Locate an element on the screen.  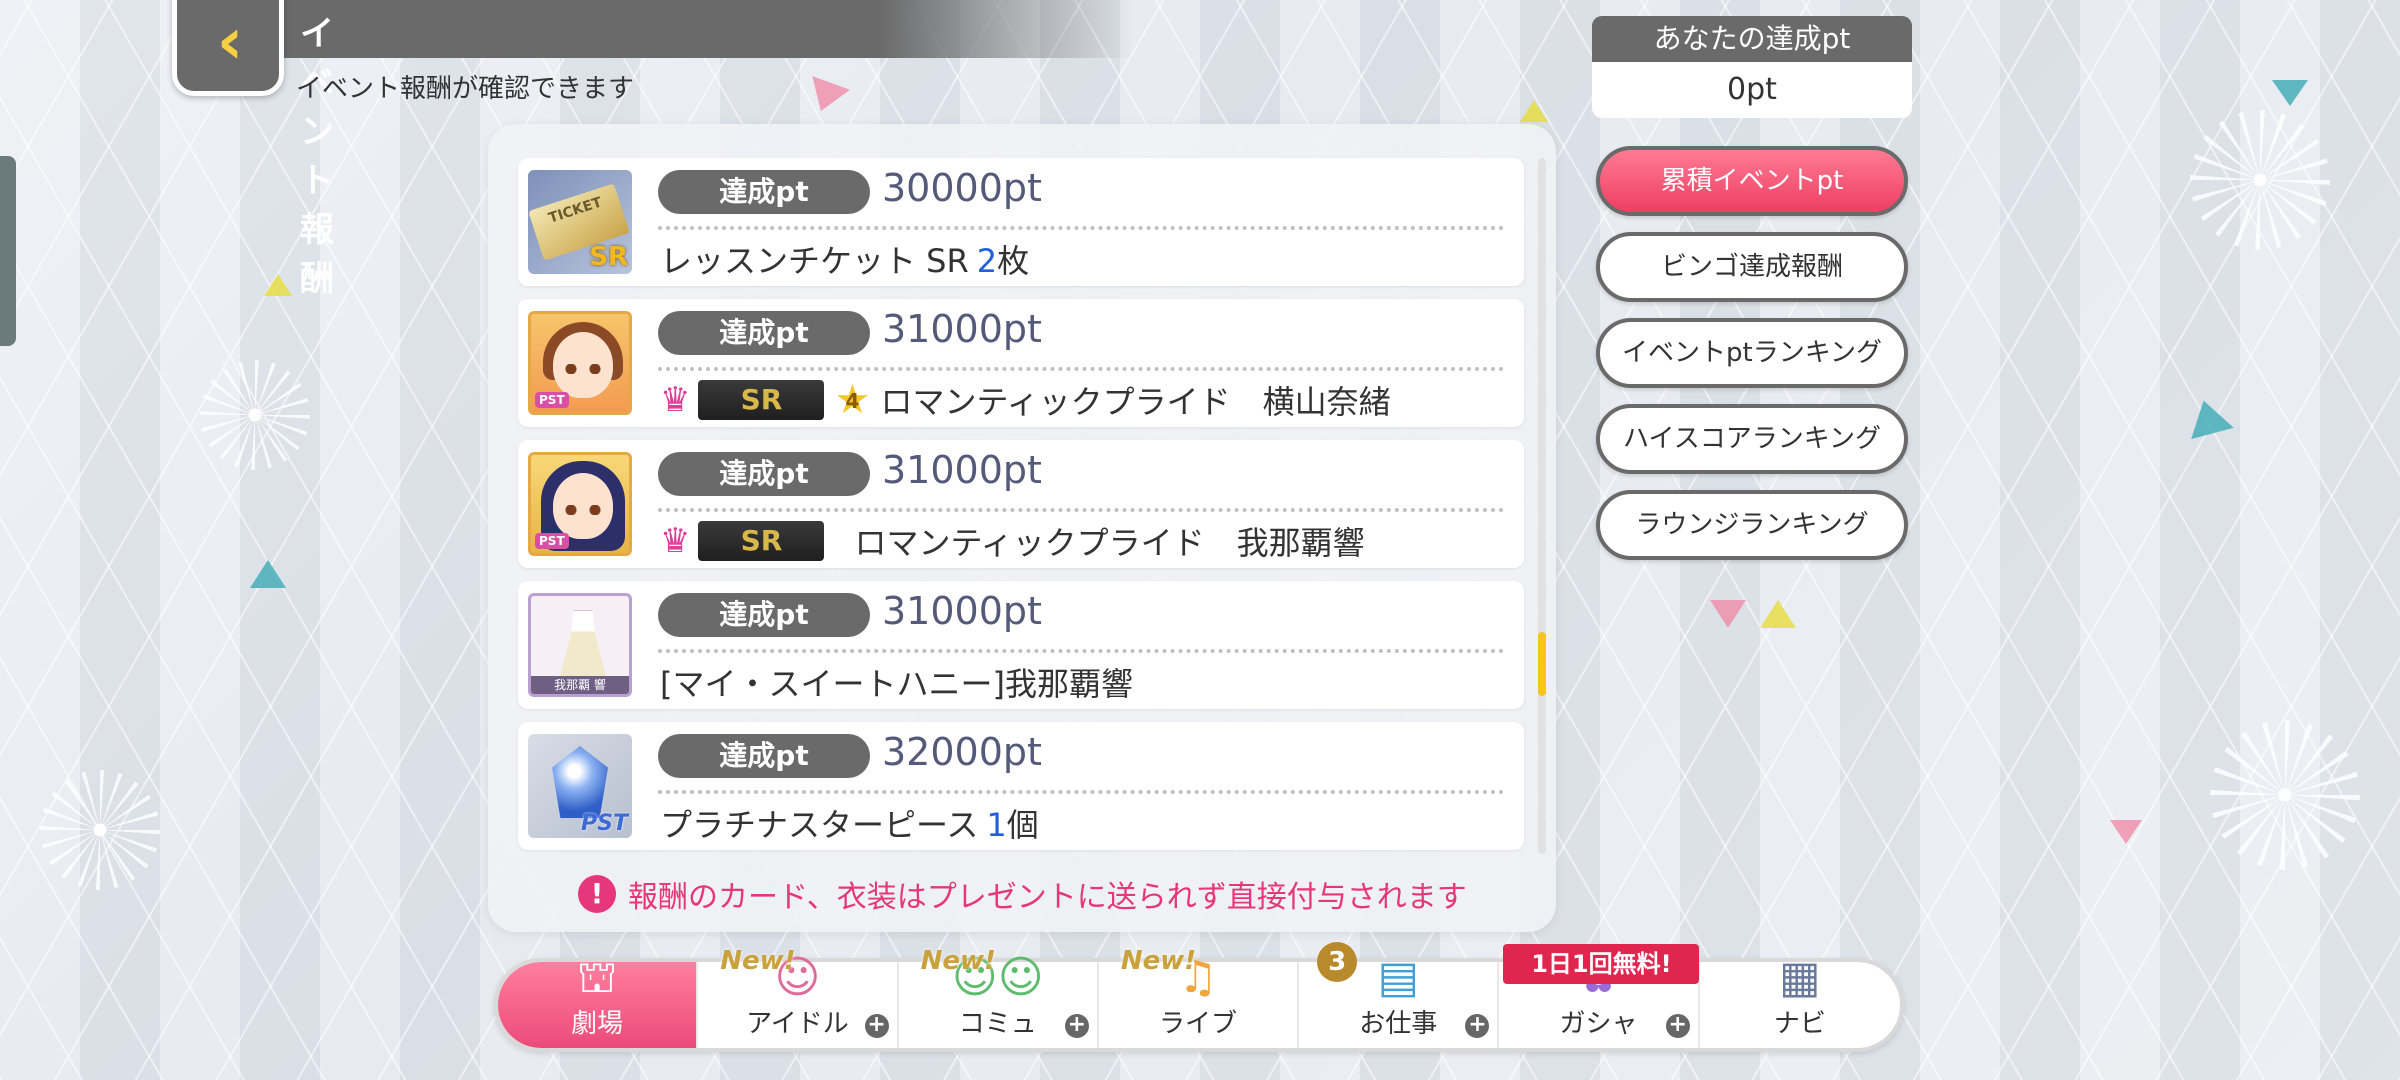
side-drawer-handle is located at coordinates (8, 251).